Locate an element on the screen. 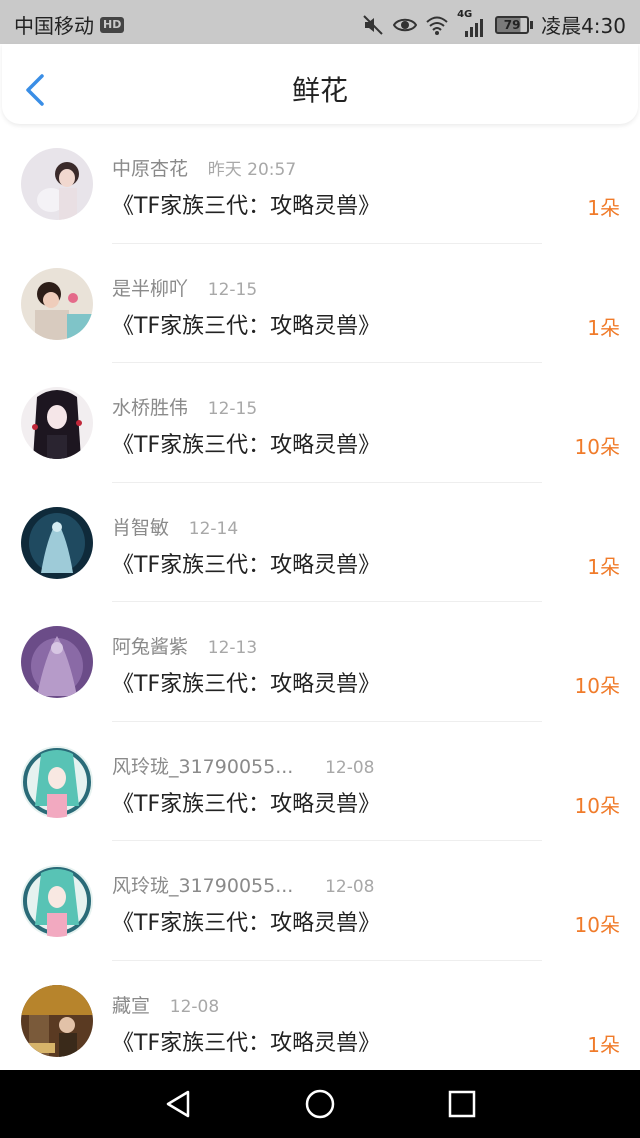  list-item: 藏宣 12-08 《TF家族三代：攻略灵兽》 1朵 is located at coordinates (320, 1021).